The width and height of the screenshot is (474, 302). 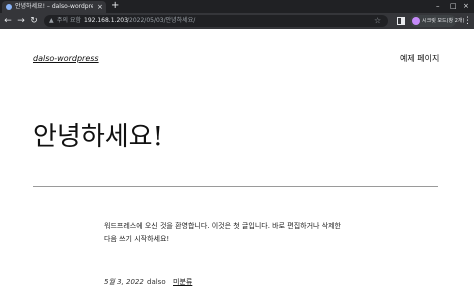 What do you see at coordinates (438, 6) in the screenshot?
I see `minimize-icon: –` at bounding box center [438, 6].